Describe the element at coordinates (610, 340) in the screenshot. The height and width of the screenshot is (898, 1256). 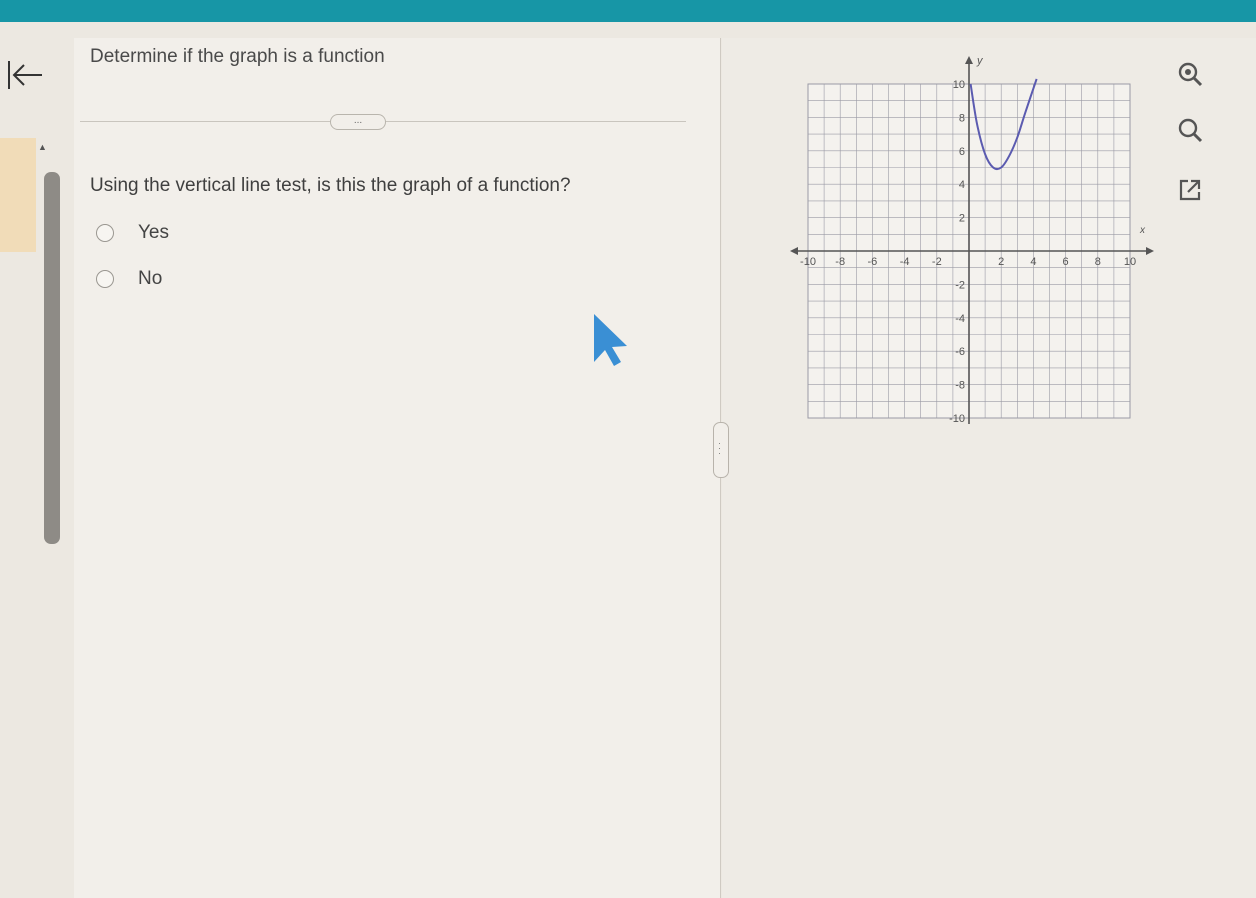
I see `mouse-pointer-icon` at that location.